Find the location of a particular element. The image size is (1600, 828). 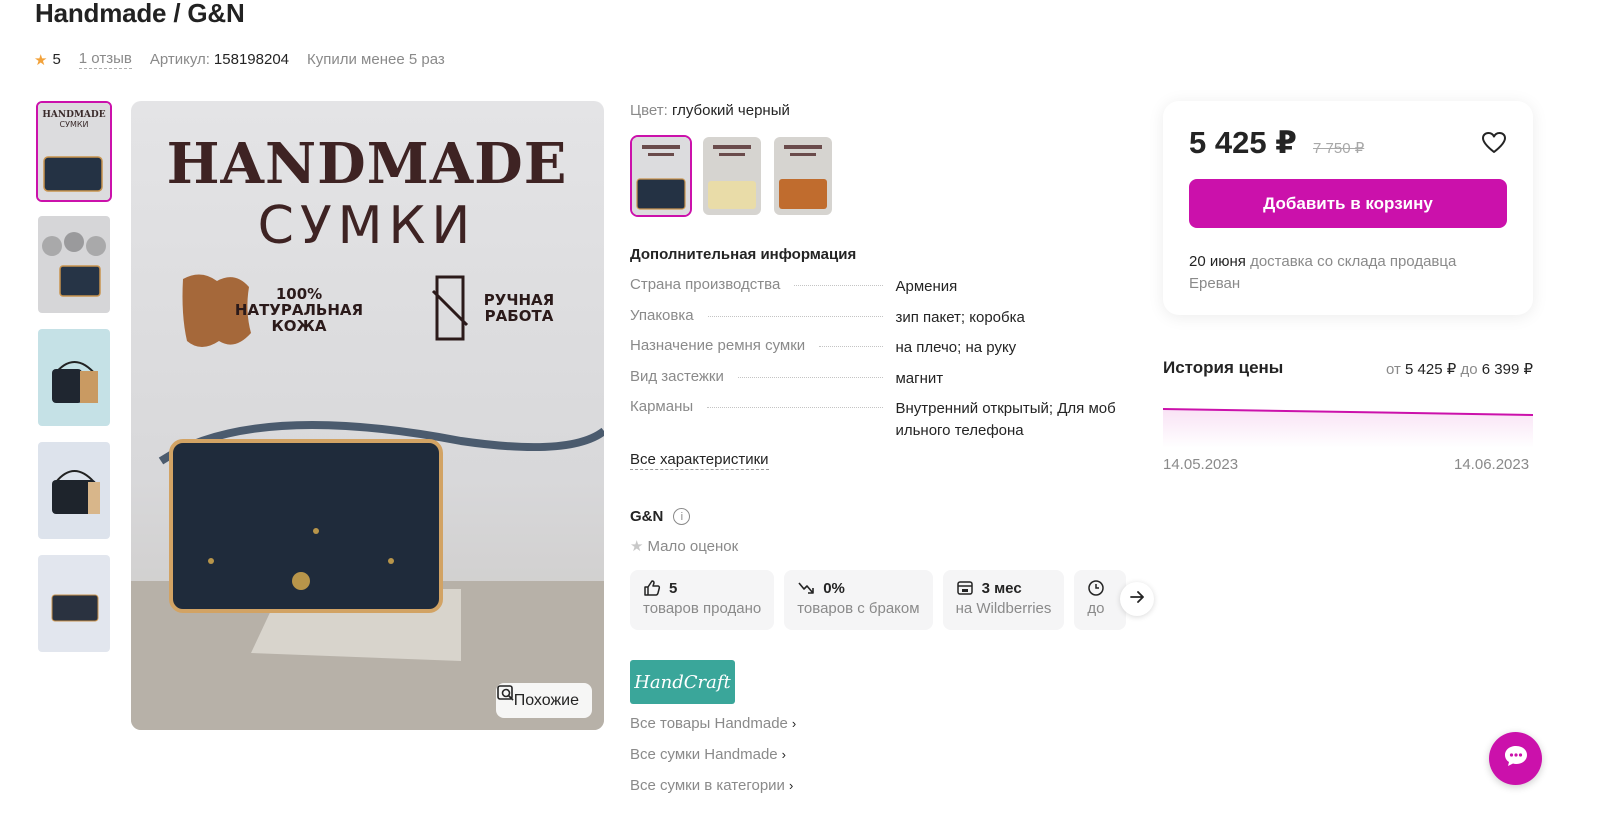

delivery-date: 20 июня is located at coordinates (1217, 261).